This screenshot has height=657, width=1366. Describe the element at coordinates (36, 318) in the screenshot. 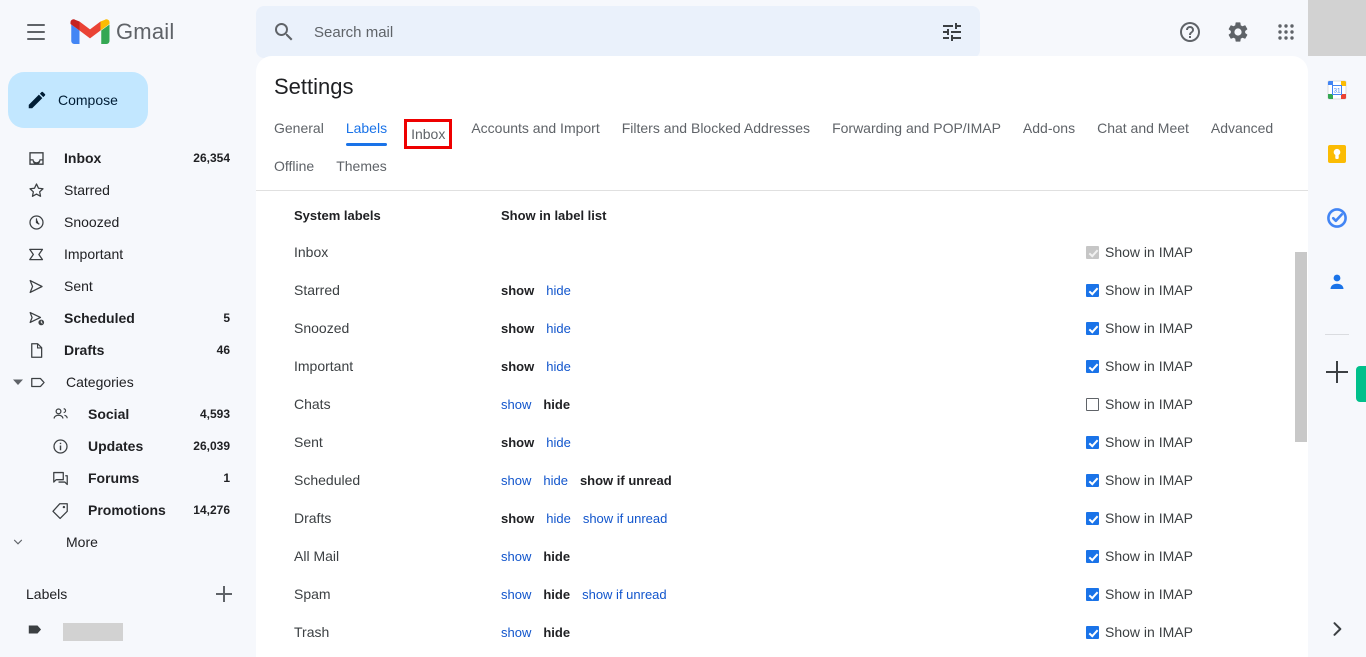

I see `scheduled-icon` at that location.